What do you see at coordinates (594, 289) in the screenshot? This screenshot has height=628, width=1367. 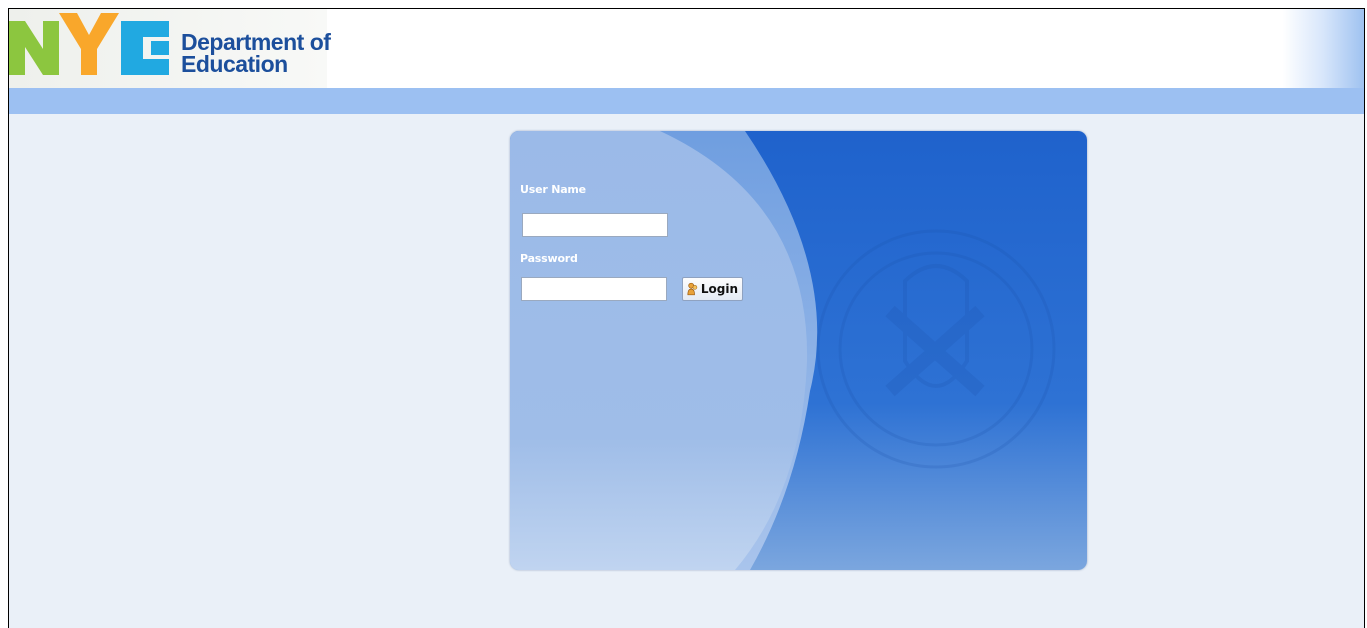 I see `password-input` at bounding box center [594, 289].